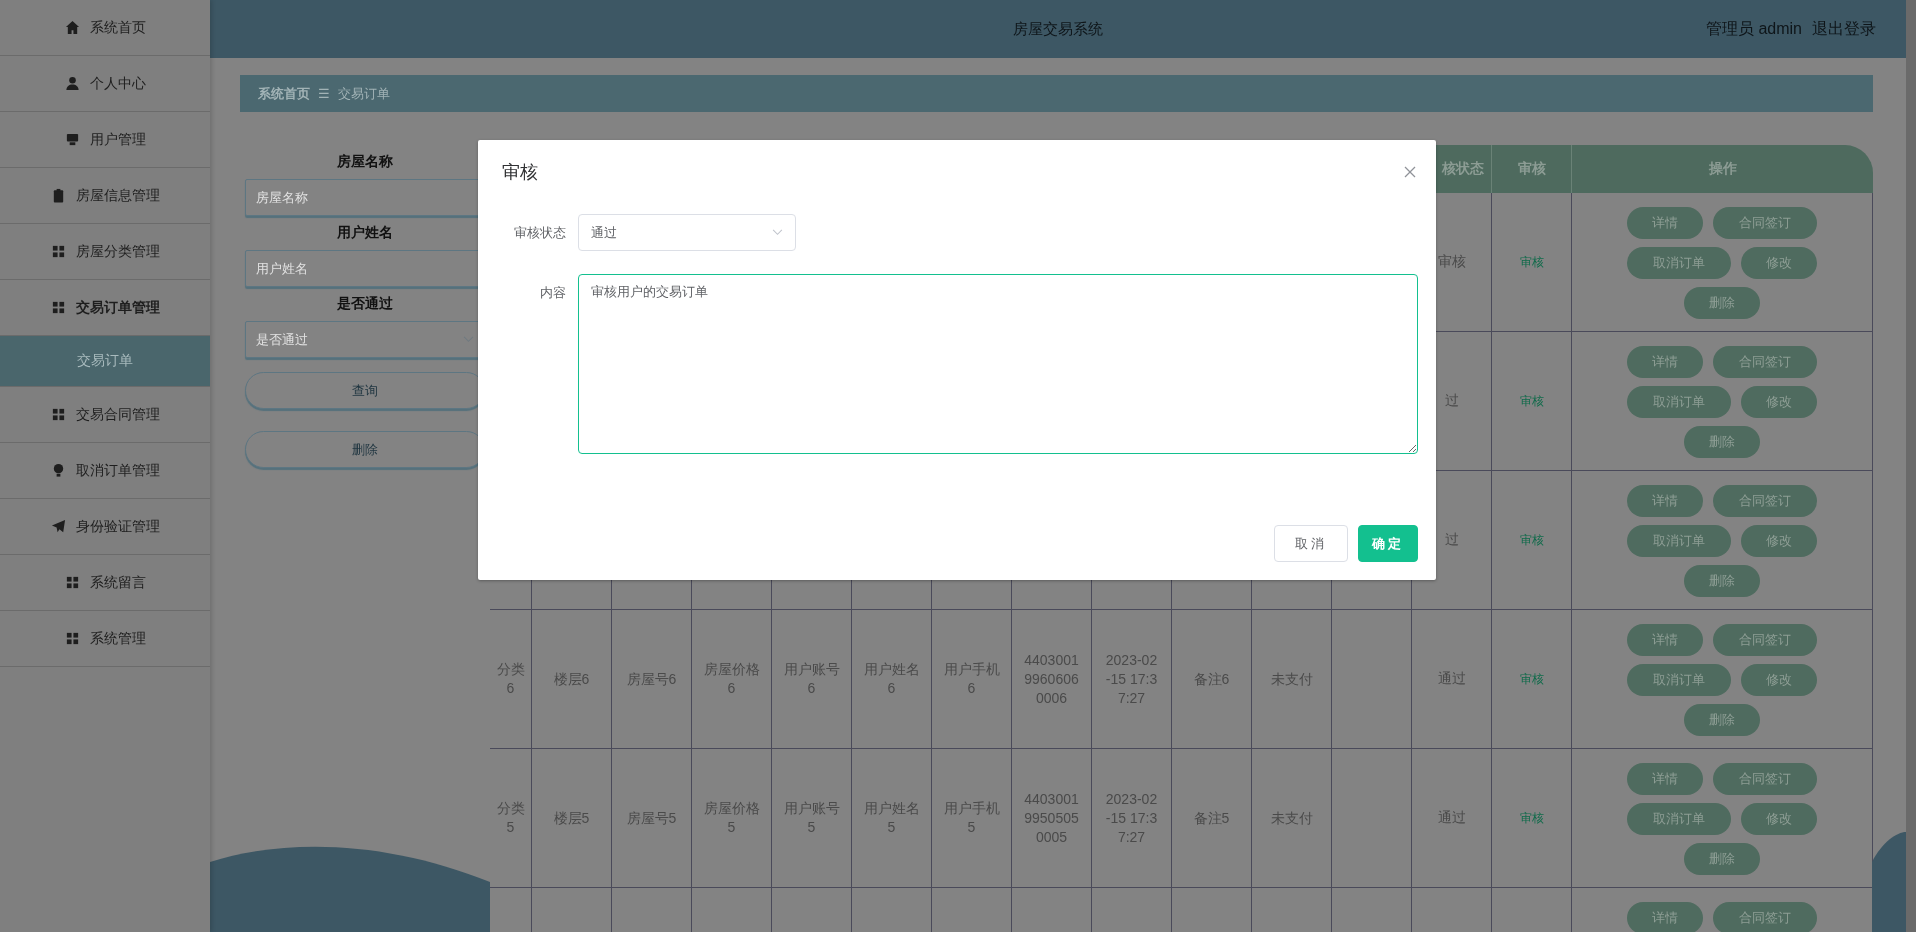  I want to click on column-header: 操作, so click(1722, 168).